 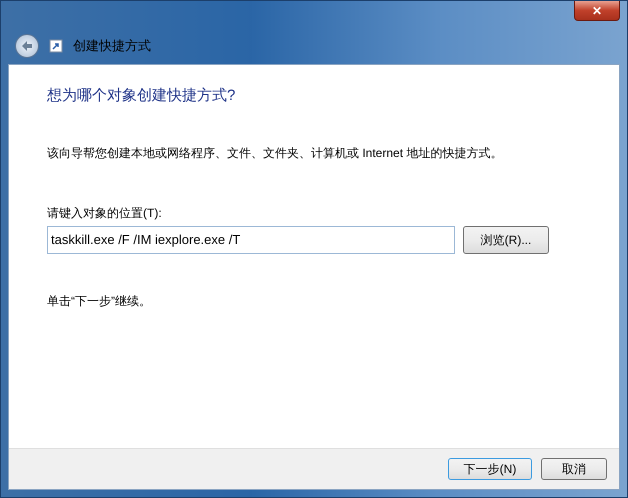 What do you see at coordinates (99, 301) in the screenshot?
I see `hint-text: 单击“下一步”继续。` at bounding box center [99, 301].